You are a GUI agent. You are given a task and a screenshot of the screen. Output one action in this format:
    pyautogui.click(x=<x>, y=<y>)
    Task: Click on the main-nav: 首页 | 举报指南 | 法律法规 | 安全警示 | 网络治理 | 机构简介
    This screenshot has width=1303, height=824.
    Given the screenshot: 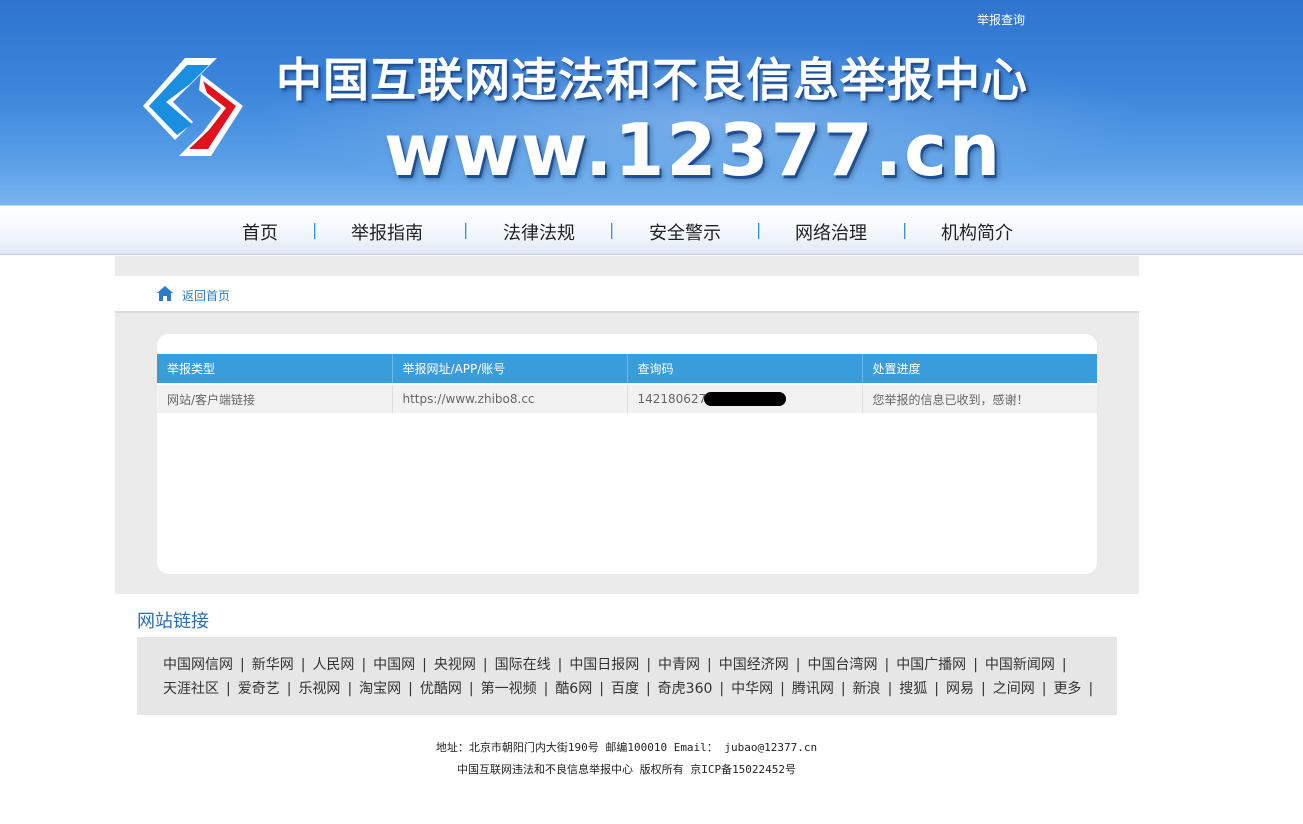 What is the action you would take?
    pyautogui.click(x=651, y=230)
    